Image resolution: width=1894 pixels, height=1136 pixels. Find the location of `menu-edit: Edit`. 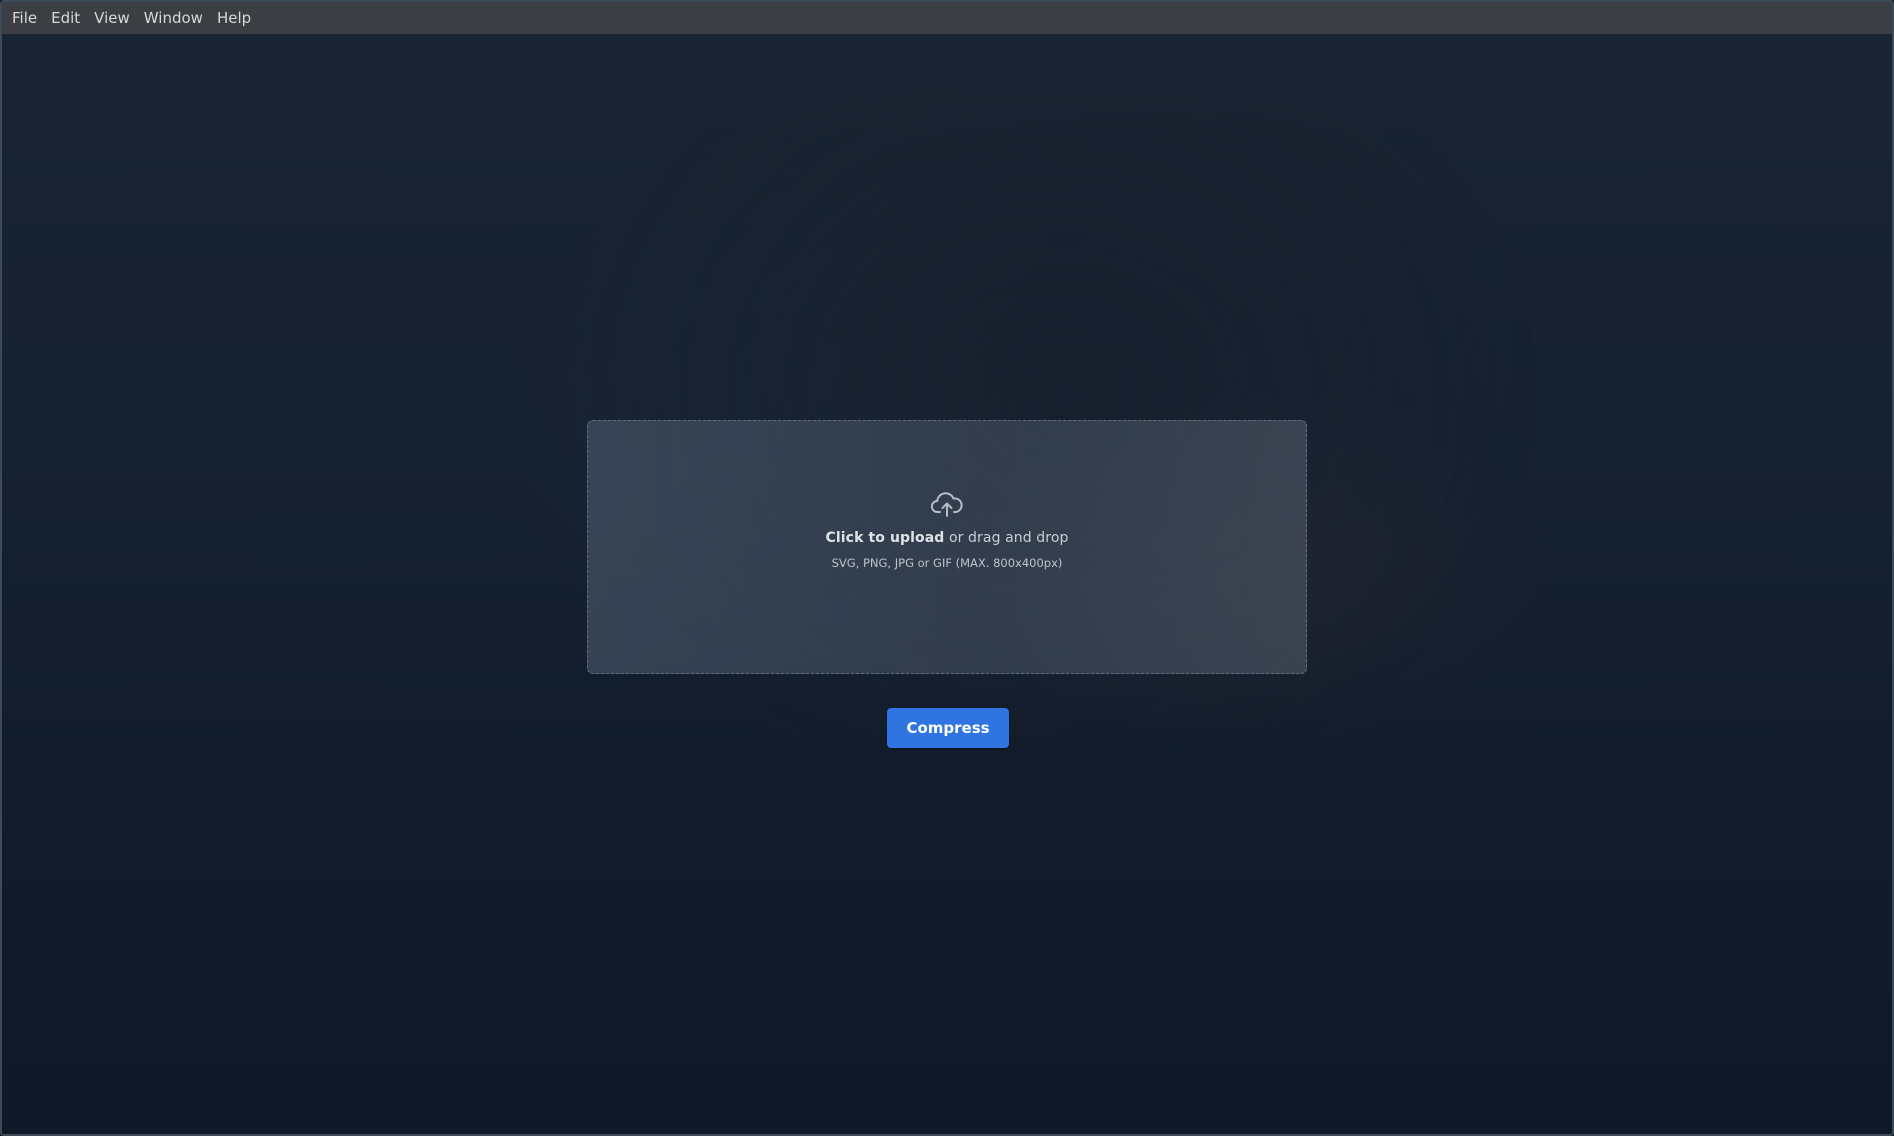

menu-edit: Edit is located at coordinates (65, 18).